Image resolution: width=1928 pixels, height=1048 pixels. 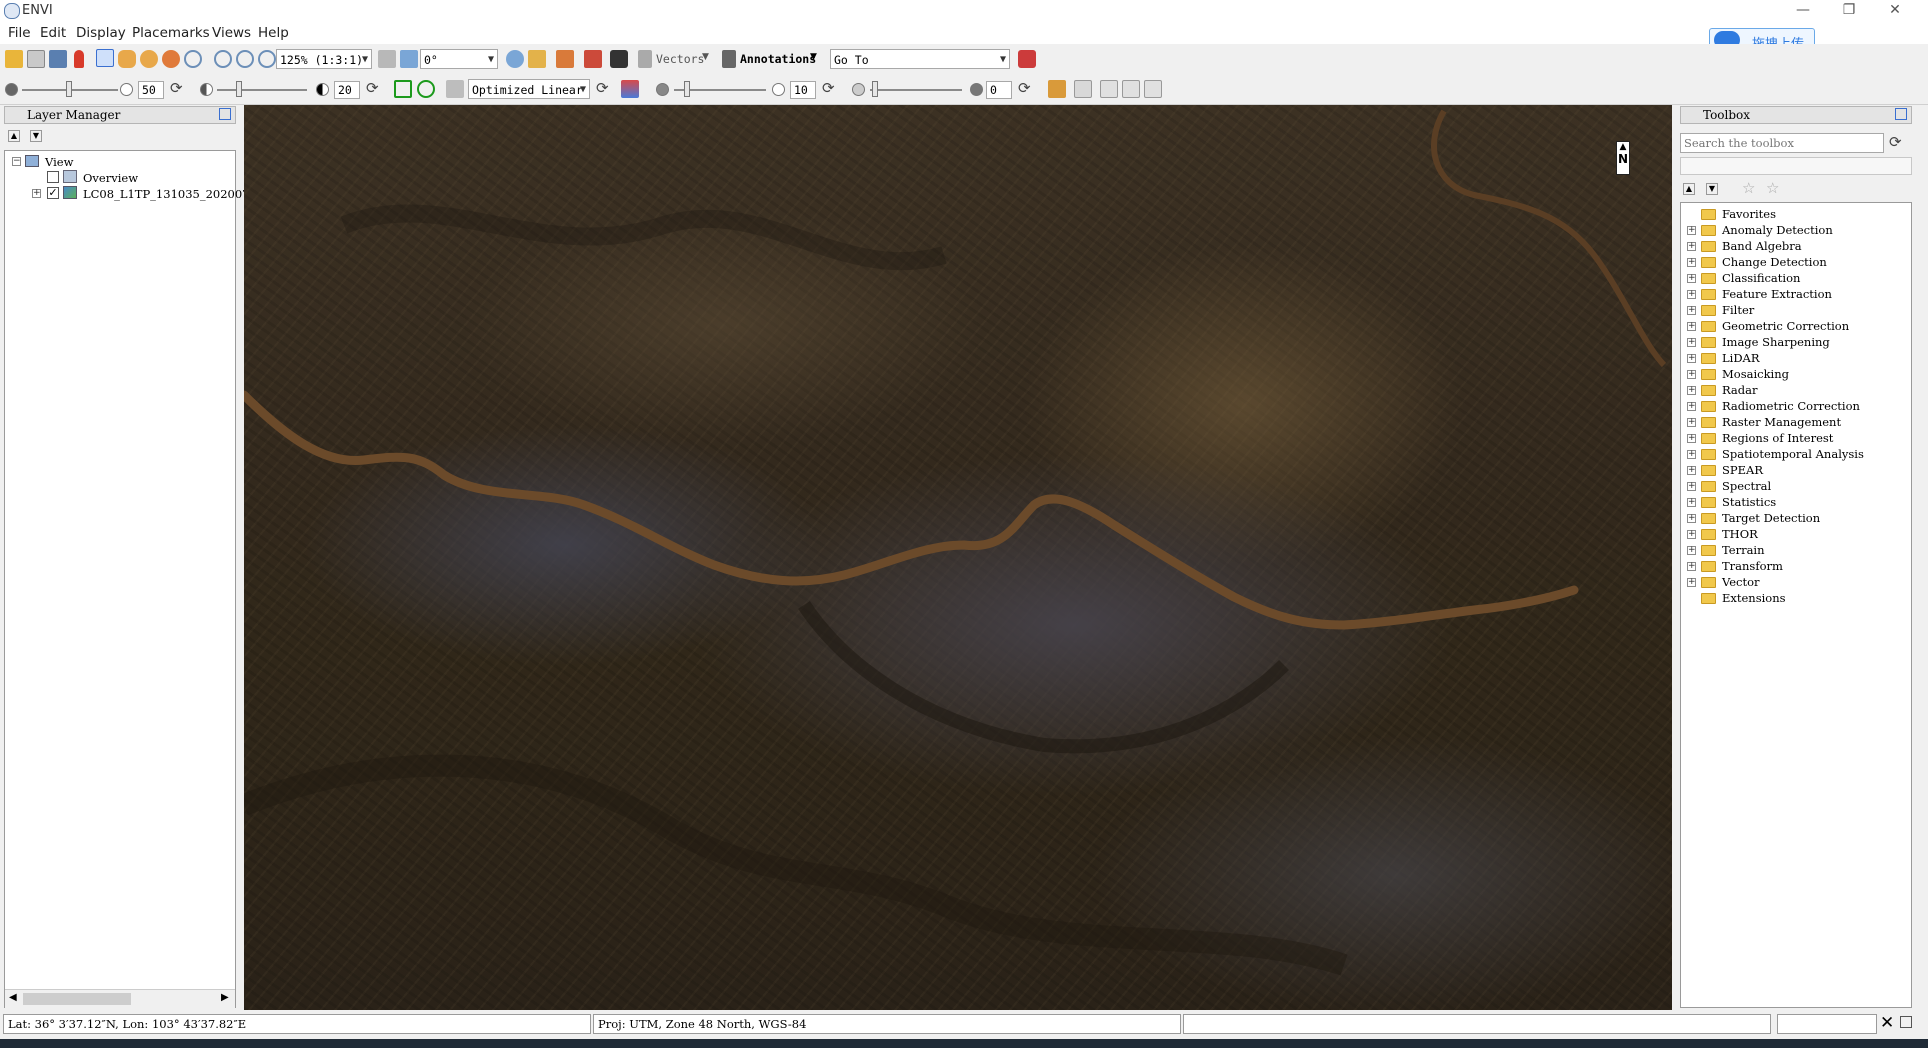 I want to click on resize-grip-icon, so click(x=1906, y=1022).